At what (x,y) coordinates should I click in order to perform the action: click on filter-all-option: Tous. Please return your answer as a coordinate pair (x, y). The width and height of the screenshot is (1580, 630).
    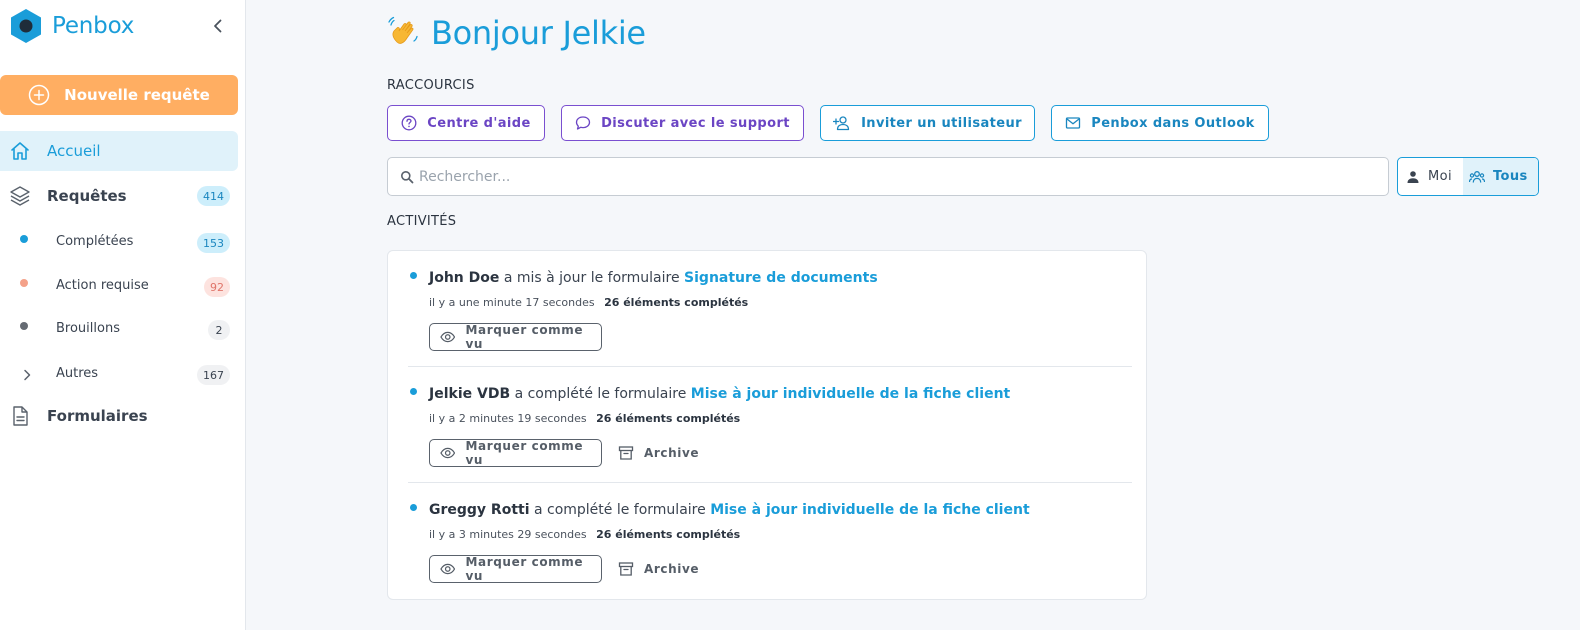
    Looking at the image, I should click on (1500, 176).